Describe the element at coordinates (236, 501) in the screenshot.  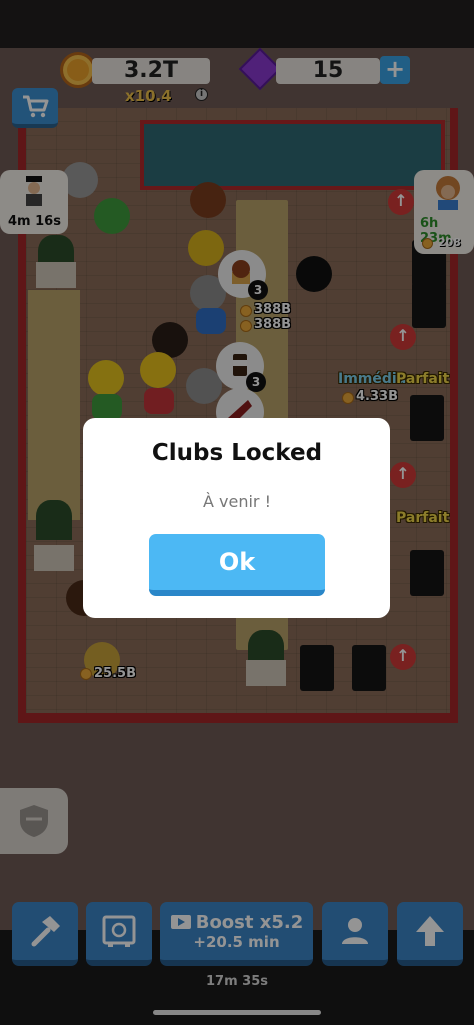
I see `dialog-subtitle: À venir !` at that location.